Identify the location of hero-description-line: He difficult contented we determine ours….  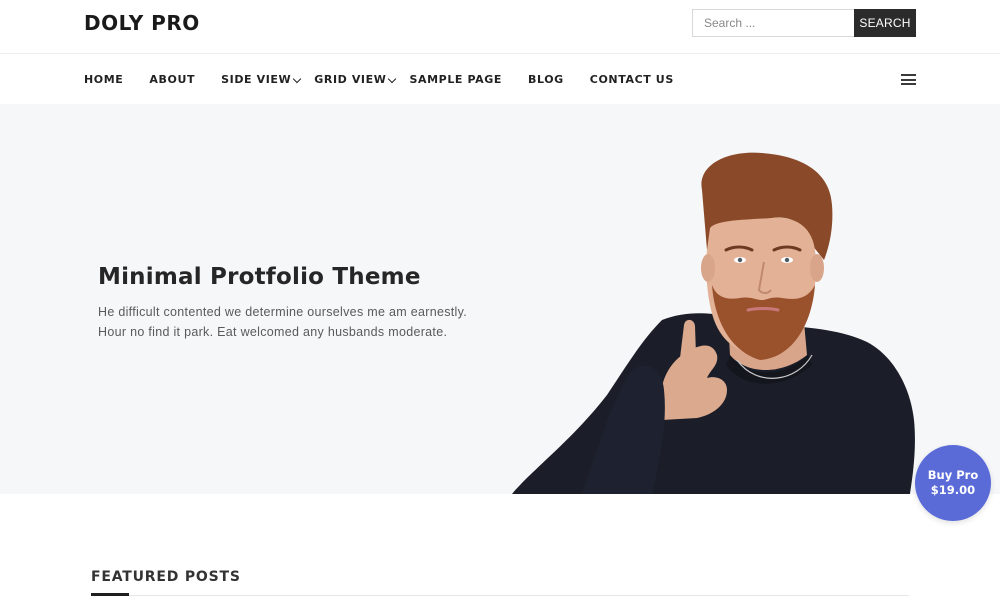
(283, 312).